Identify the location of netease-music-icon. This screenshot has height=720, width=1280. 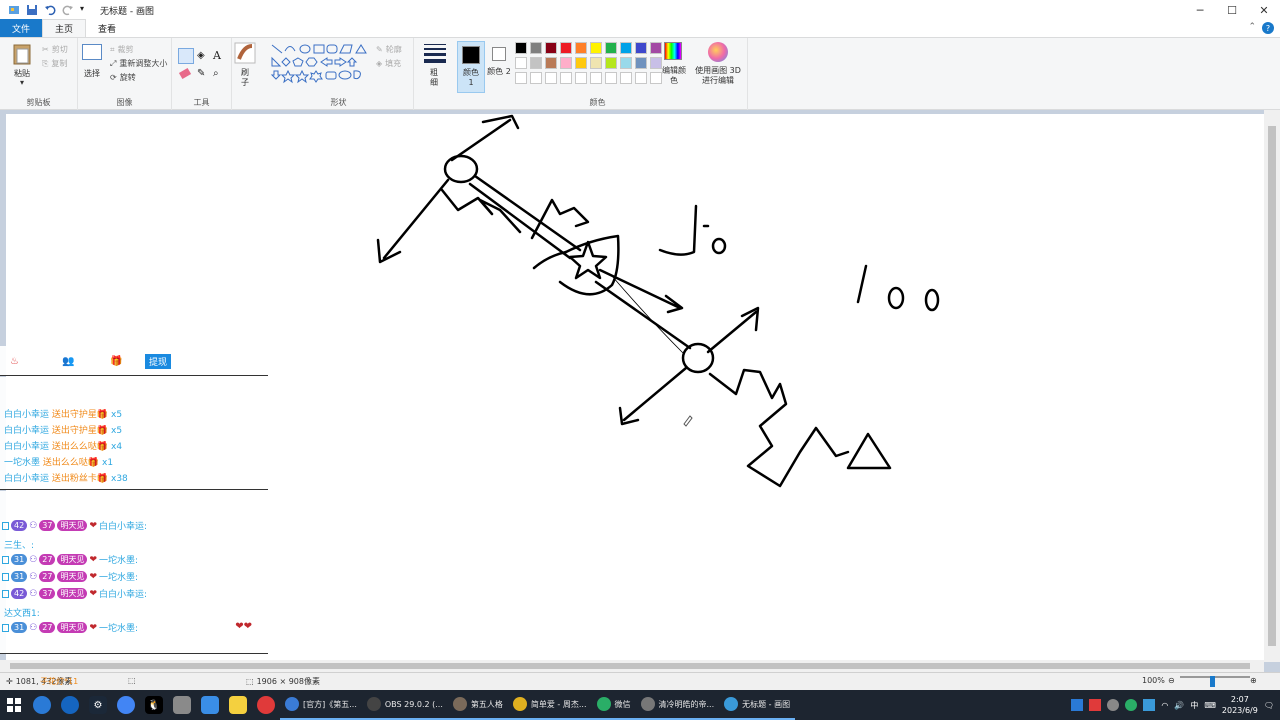
(266, 705).